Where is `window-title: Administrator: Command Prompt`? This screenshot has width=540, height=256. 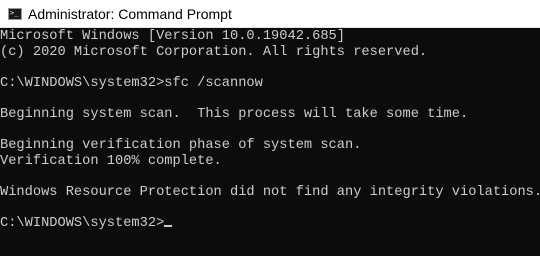 window-title: Administrator: Command Prompt is located at coordinates (130, 13).